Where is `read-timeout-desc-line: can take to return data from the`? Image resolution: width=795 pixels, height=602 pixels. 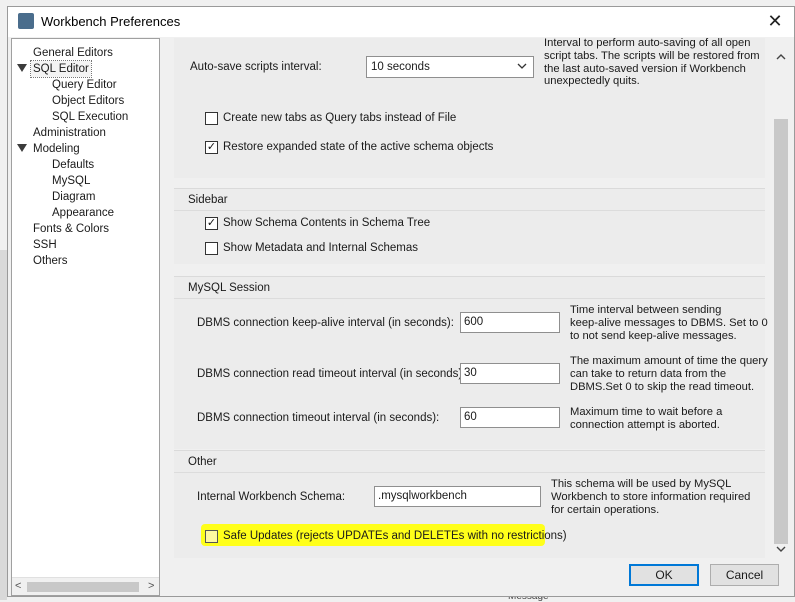 read-timeout-desc-line: can take to return data from the is located at coordinates (648, 373).